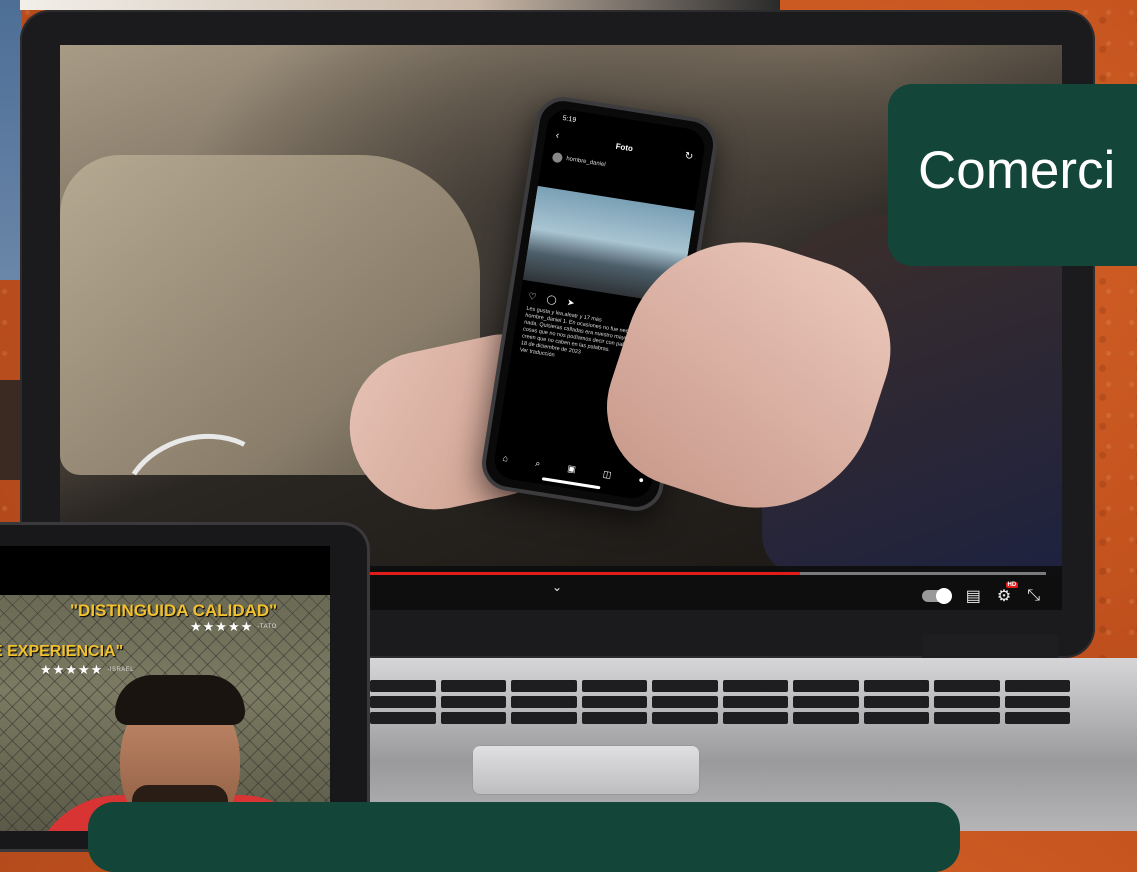  I want to click on phone-bottom-nav: ⌂ ⌕ ▣ ◫ ●, so click(573, 469).